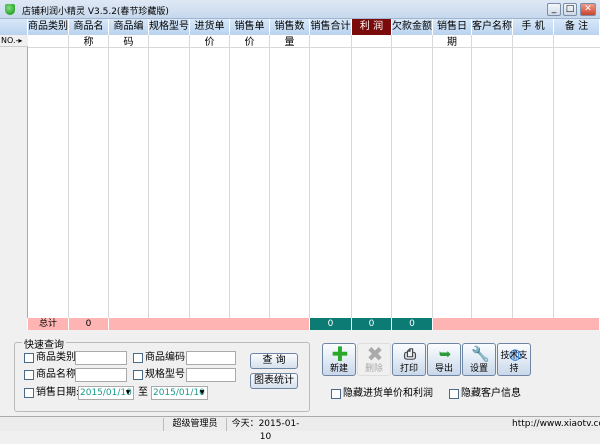 The height and width of the screenshot is (444, 600). Describe the element at coordinates (331, 27) in the screenshot. I see `col-header: 销售合计` at that location.